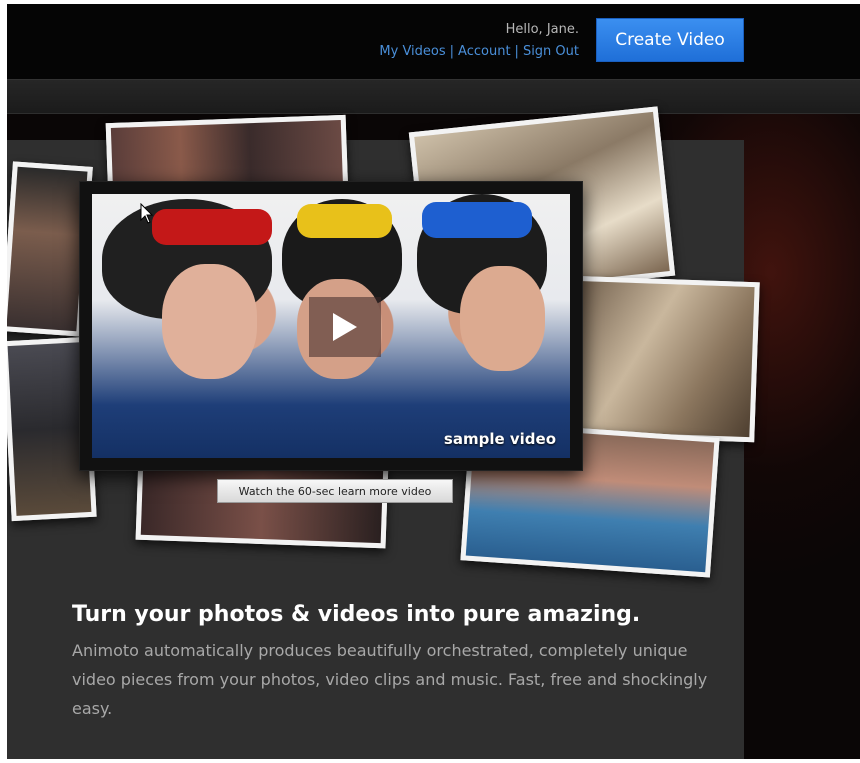 The height and width of the screenshot is (763, 860). What do you see at coordinates (662, 359) in the screenshot?
I see `collage-photo` at bounding box center [662, 359].